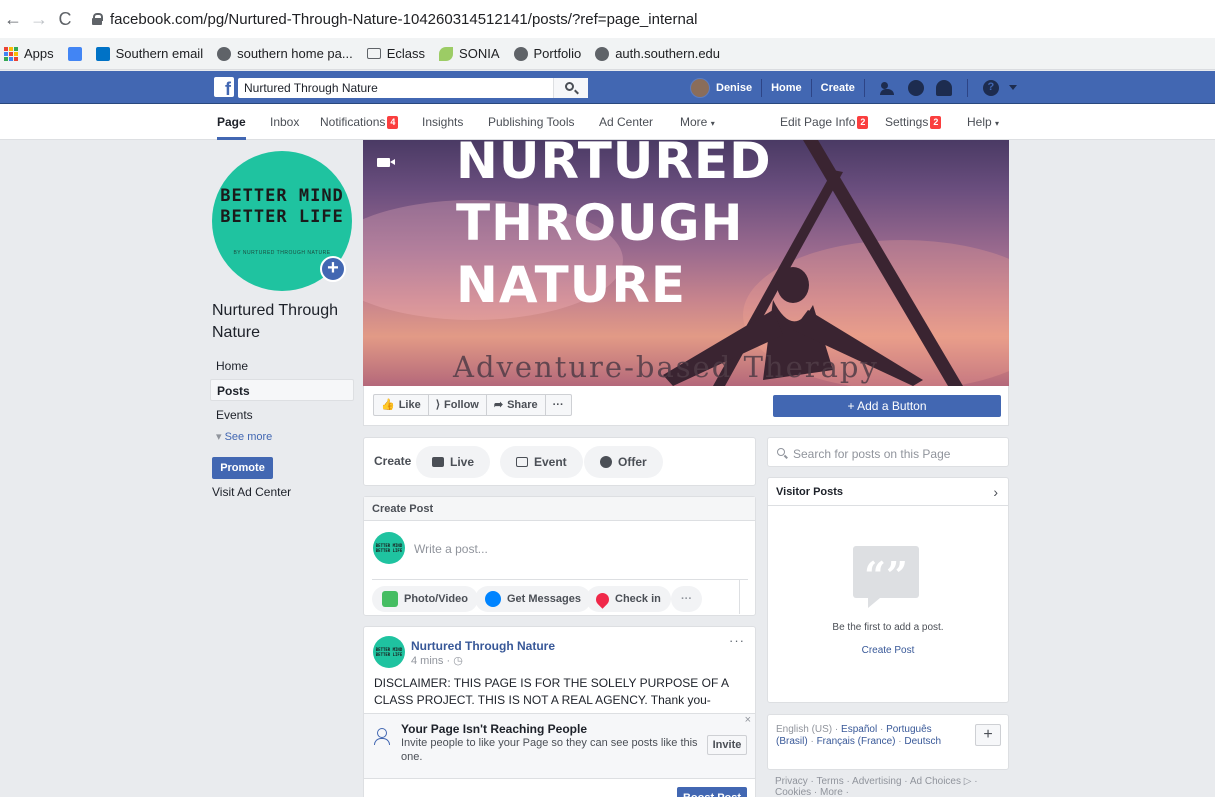 The height and width of the screenshot is (797, 1215). What do you see at coordinates (541, 462) in the screenshot?
I see `event-button: Event` at bounding box center [541, 462].